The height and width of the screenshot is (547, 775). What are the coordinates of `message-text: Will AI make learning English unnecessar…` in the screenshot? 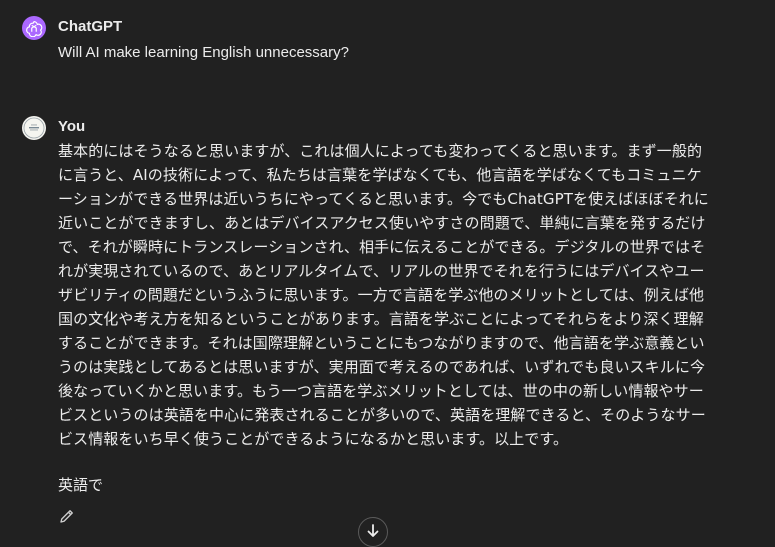 It's located at (203, 52).